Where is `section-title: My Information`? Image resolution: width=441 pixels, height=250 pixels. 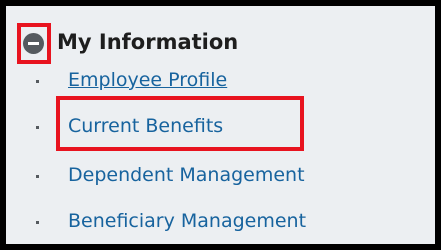 section-title: My Information is located at coordinates (148, 42).